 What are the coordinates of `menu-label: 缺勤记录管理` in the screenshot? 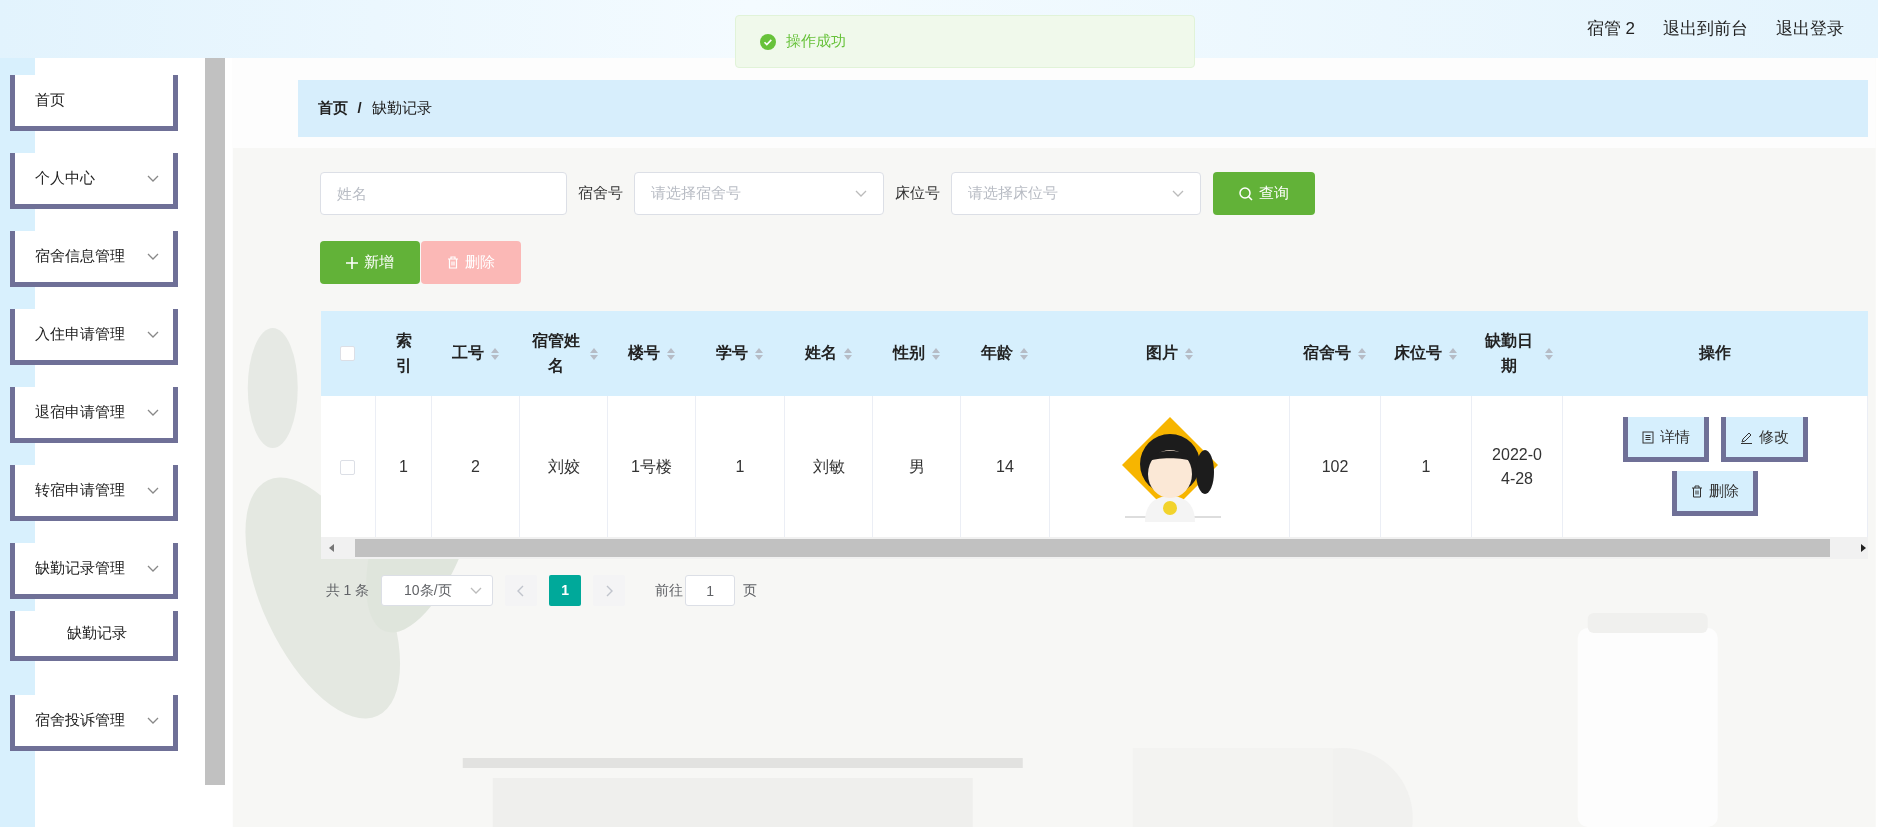 It's located at (80, 568).